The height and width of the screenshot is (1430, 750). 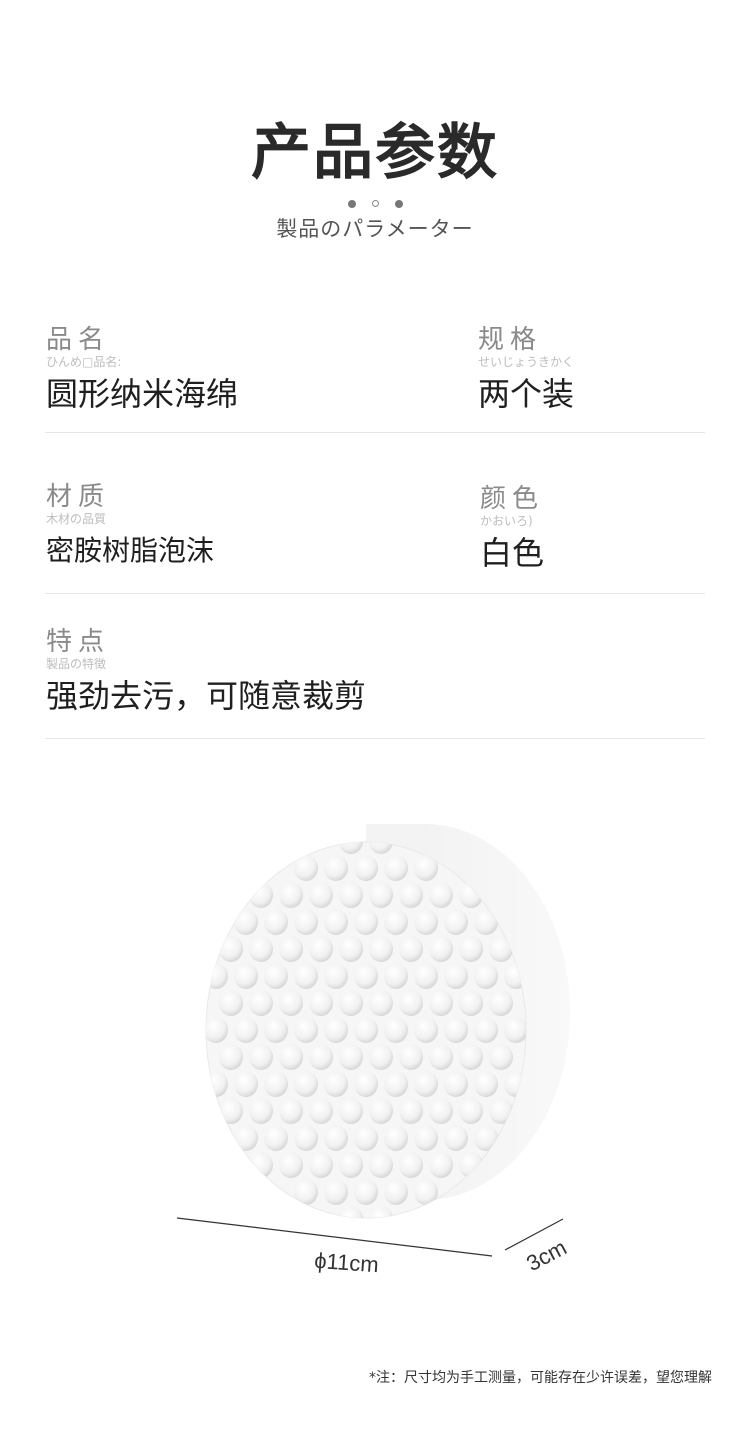 I want to click on measurement-note: *注：尺寸均为手工测量，可能存在少许误差，望您理解, so click(x=540, y=1378).